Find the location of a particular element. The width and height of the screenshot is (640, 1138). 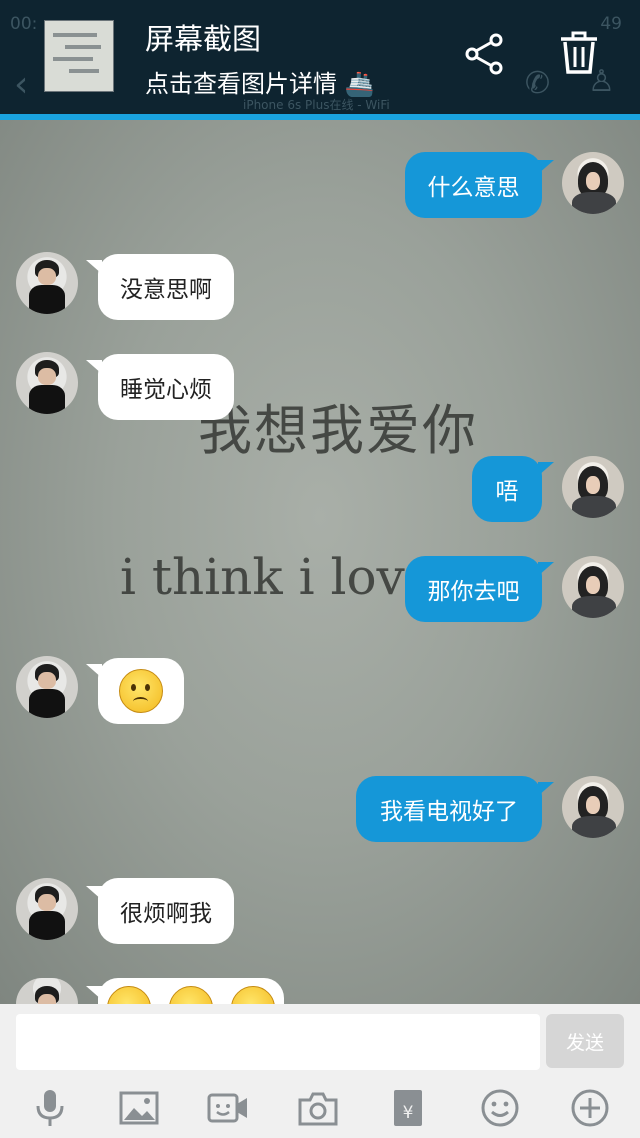

emoji-icon is located at coordinates (500, 1108).